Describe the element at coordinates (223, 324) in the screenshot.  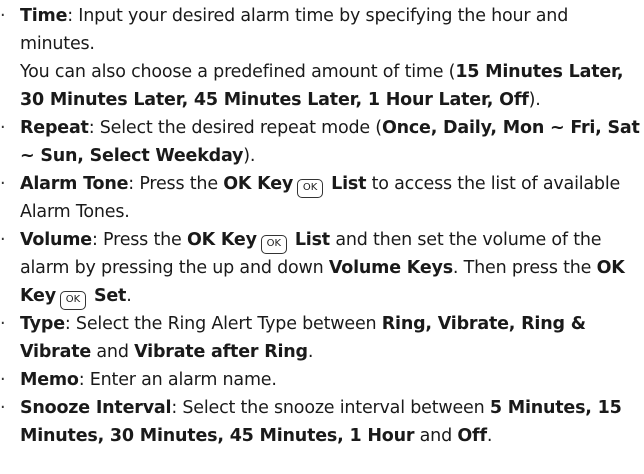
I see `type-description: : Select the Ring Alert Type between` at that location.